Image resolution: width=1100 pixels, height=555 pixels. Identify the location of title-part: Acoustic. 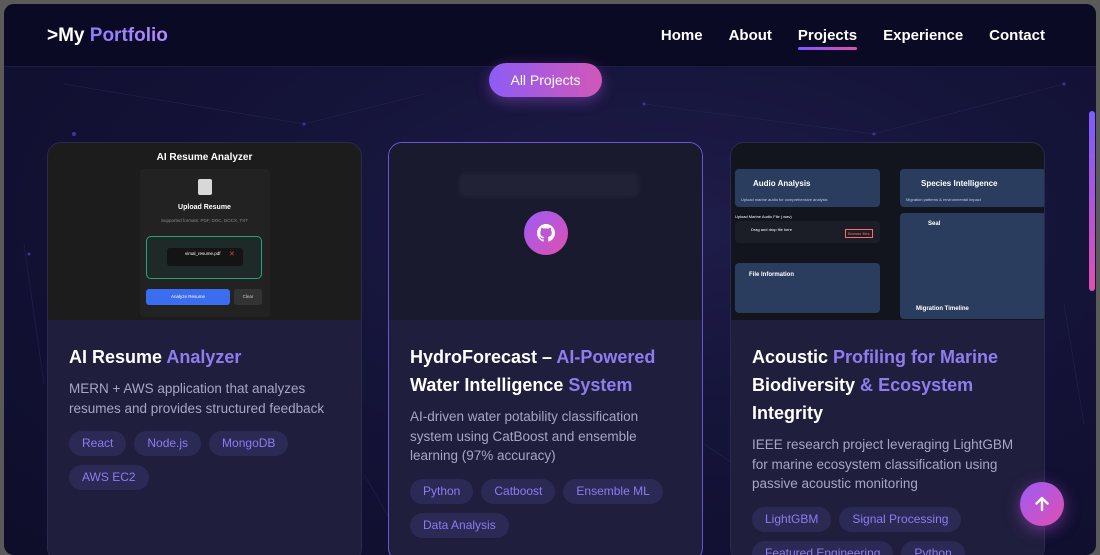
(793, 357).